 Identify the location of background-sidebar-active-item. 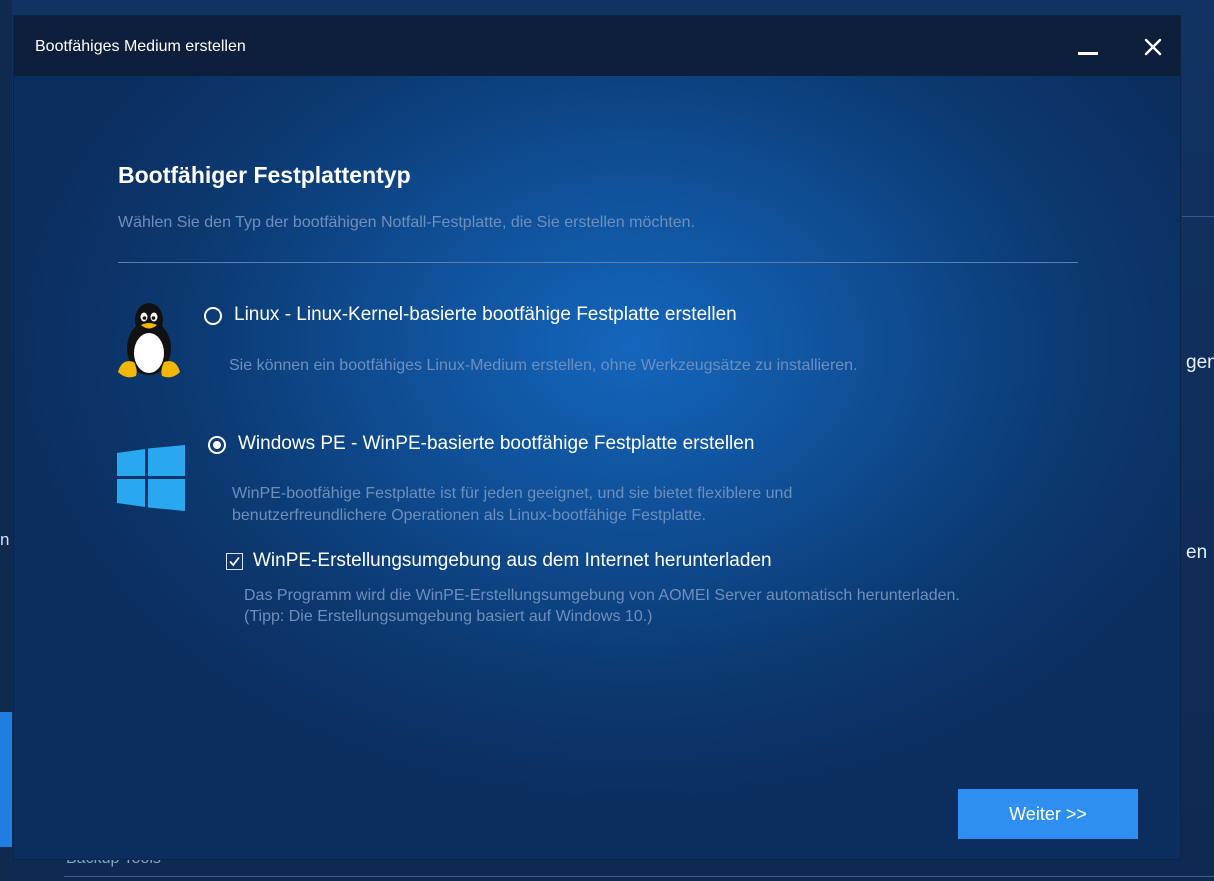
(6, 779).